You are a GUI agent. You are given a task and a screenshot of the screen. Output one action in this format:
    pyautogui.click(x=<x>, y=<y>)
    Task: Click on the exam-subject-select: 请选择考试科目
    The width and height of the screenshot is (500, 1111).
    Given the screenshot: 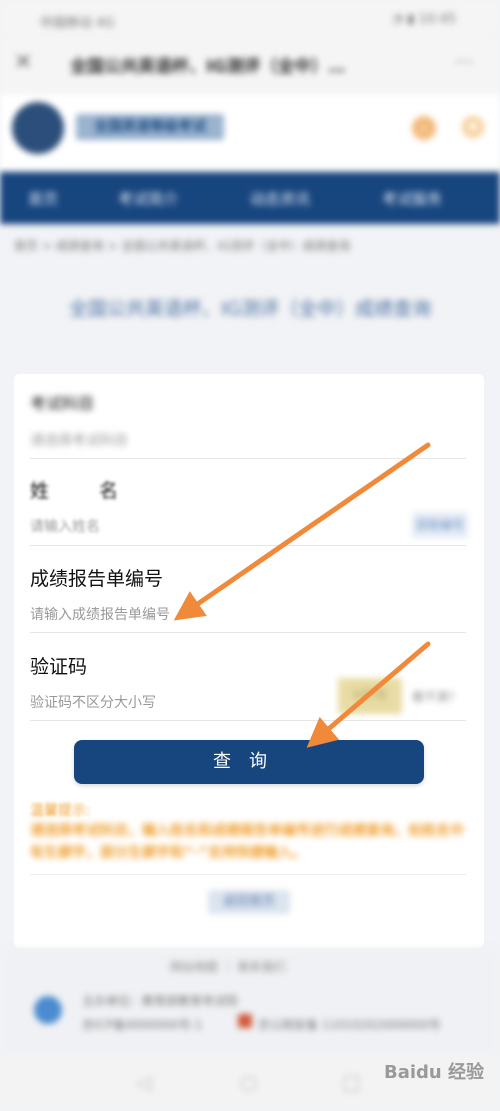 What is the action you would take?
    pyautogui.click(x=79, y=440)
    